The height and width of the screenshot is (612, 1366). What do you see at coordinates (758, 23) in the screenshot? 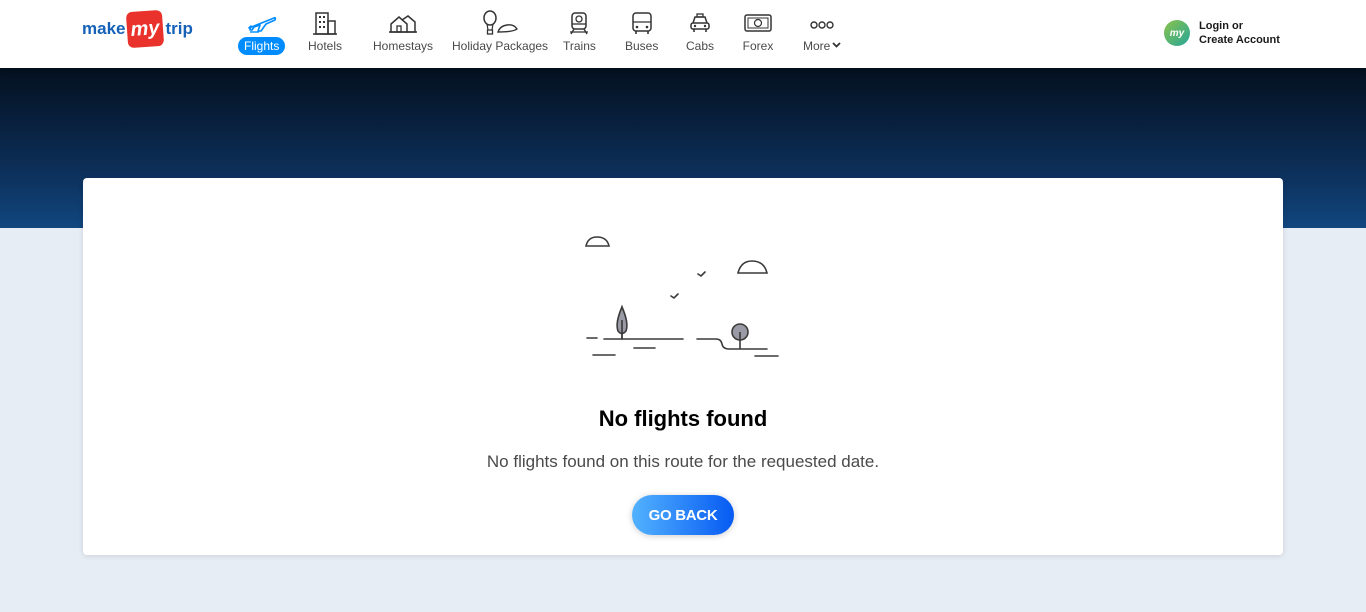
I see `currency-note-icon` at bounding box center [758, 23].